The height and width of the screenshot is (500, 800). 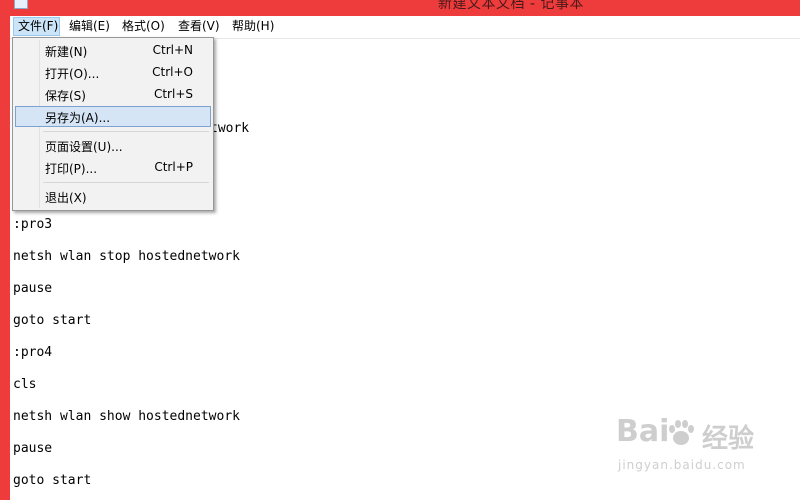 I want to click on menu-file: 文件(F), so click(x=36, y=26).